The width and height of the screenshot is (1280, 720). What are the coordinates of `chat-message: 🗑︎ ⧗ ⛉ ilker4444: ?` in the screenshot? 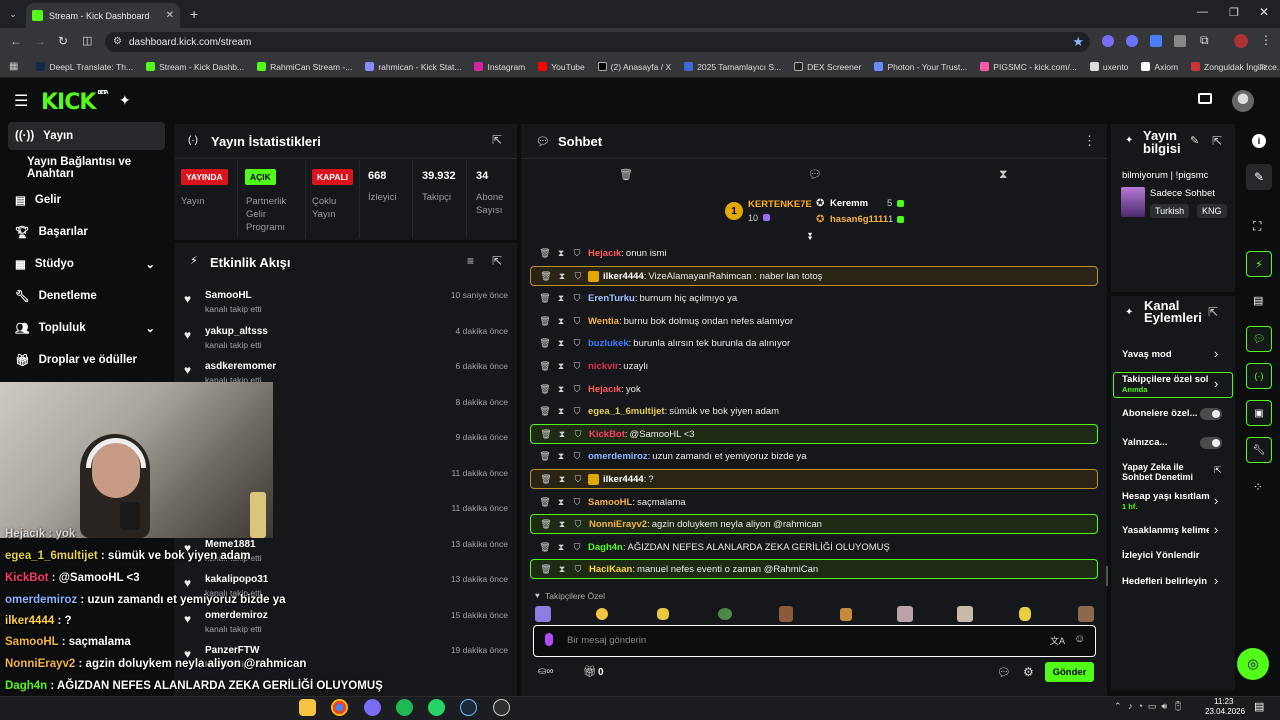 It's located at (814, 479).